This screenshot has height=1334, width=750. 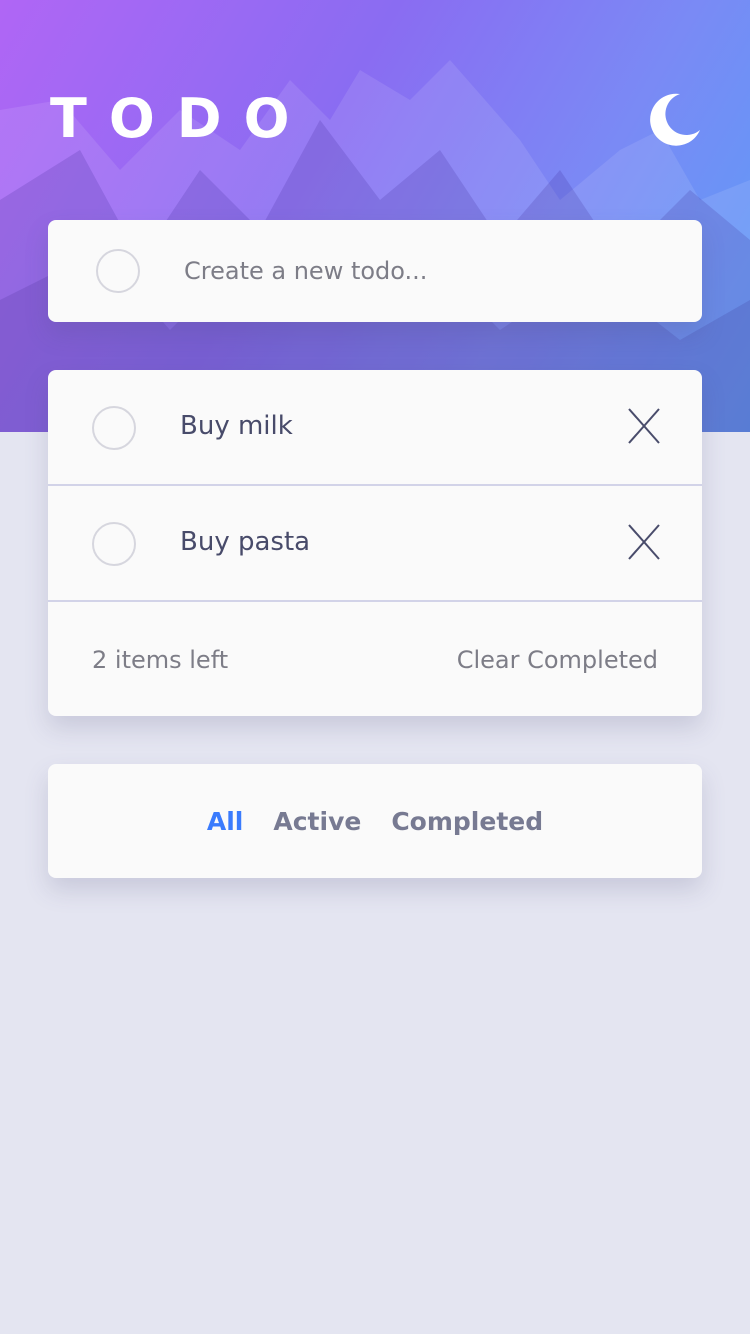 What do you see at coordinates (181, 118) in the screenshot?
I see `app-title: TODO` at bounding box center [181, 118].